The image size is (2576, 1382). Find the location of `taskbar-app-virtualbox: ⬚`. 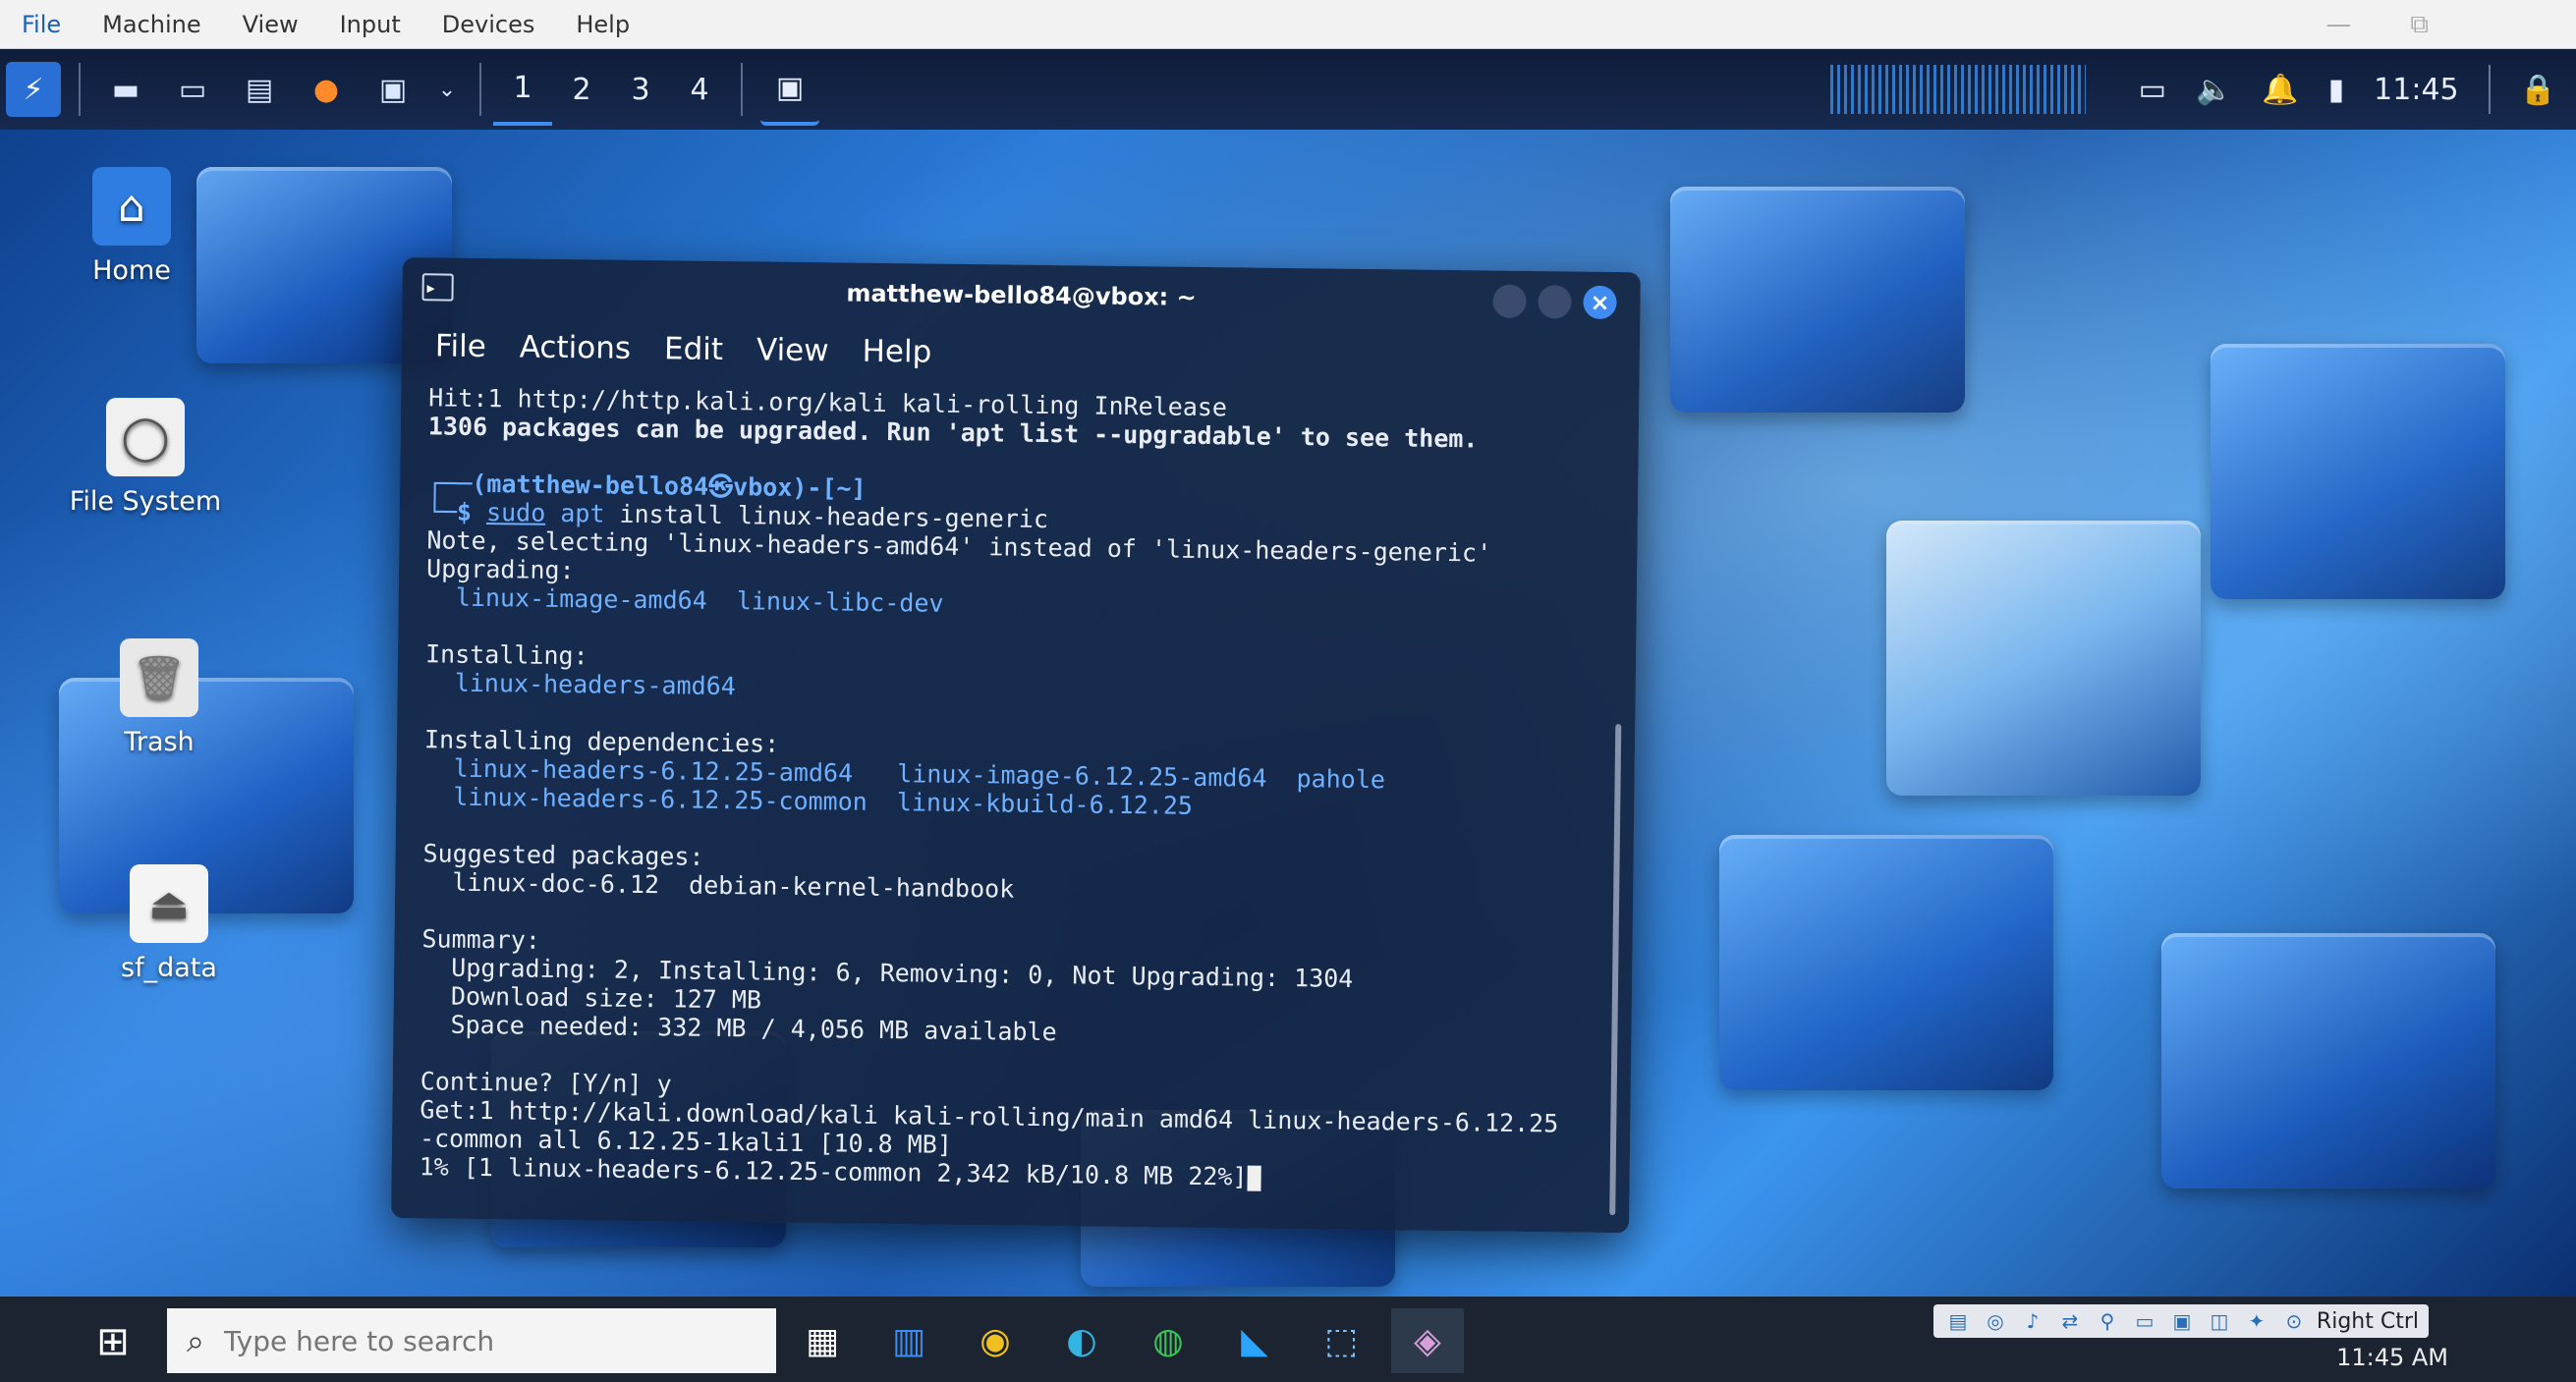

taskbar-app-virtualbox: ⬚ is located at coordinates (1341, 1340).